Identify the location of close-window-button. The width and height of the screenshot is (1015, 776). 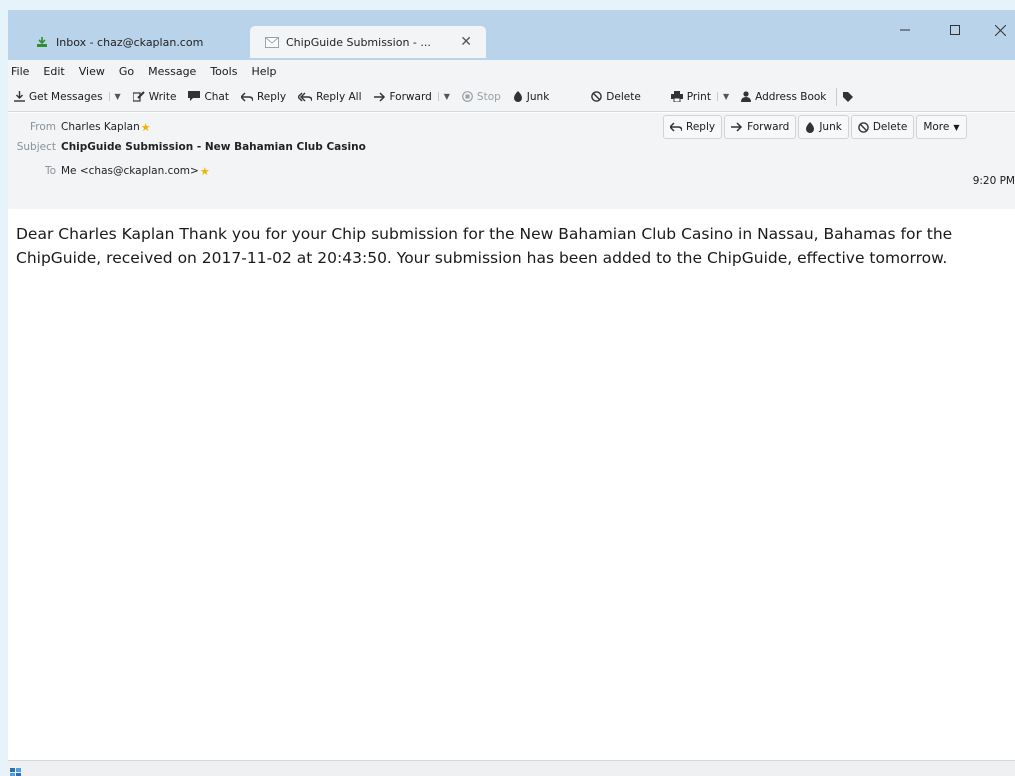
(997, 30).